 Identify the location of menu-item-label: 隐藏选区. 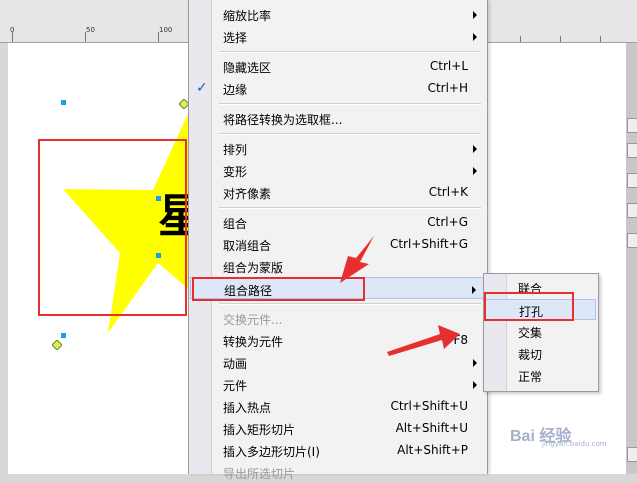
(247, 68).